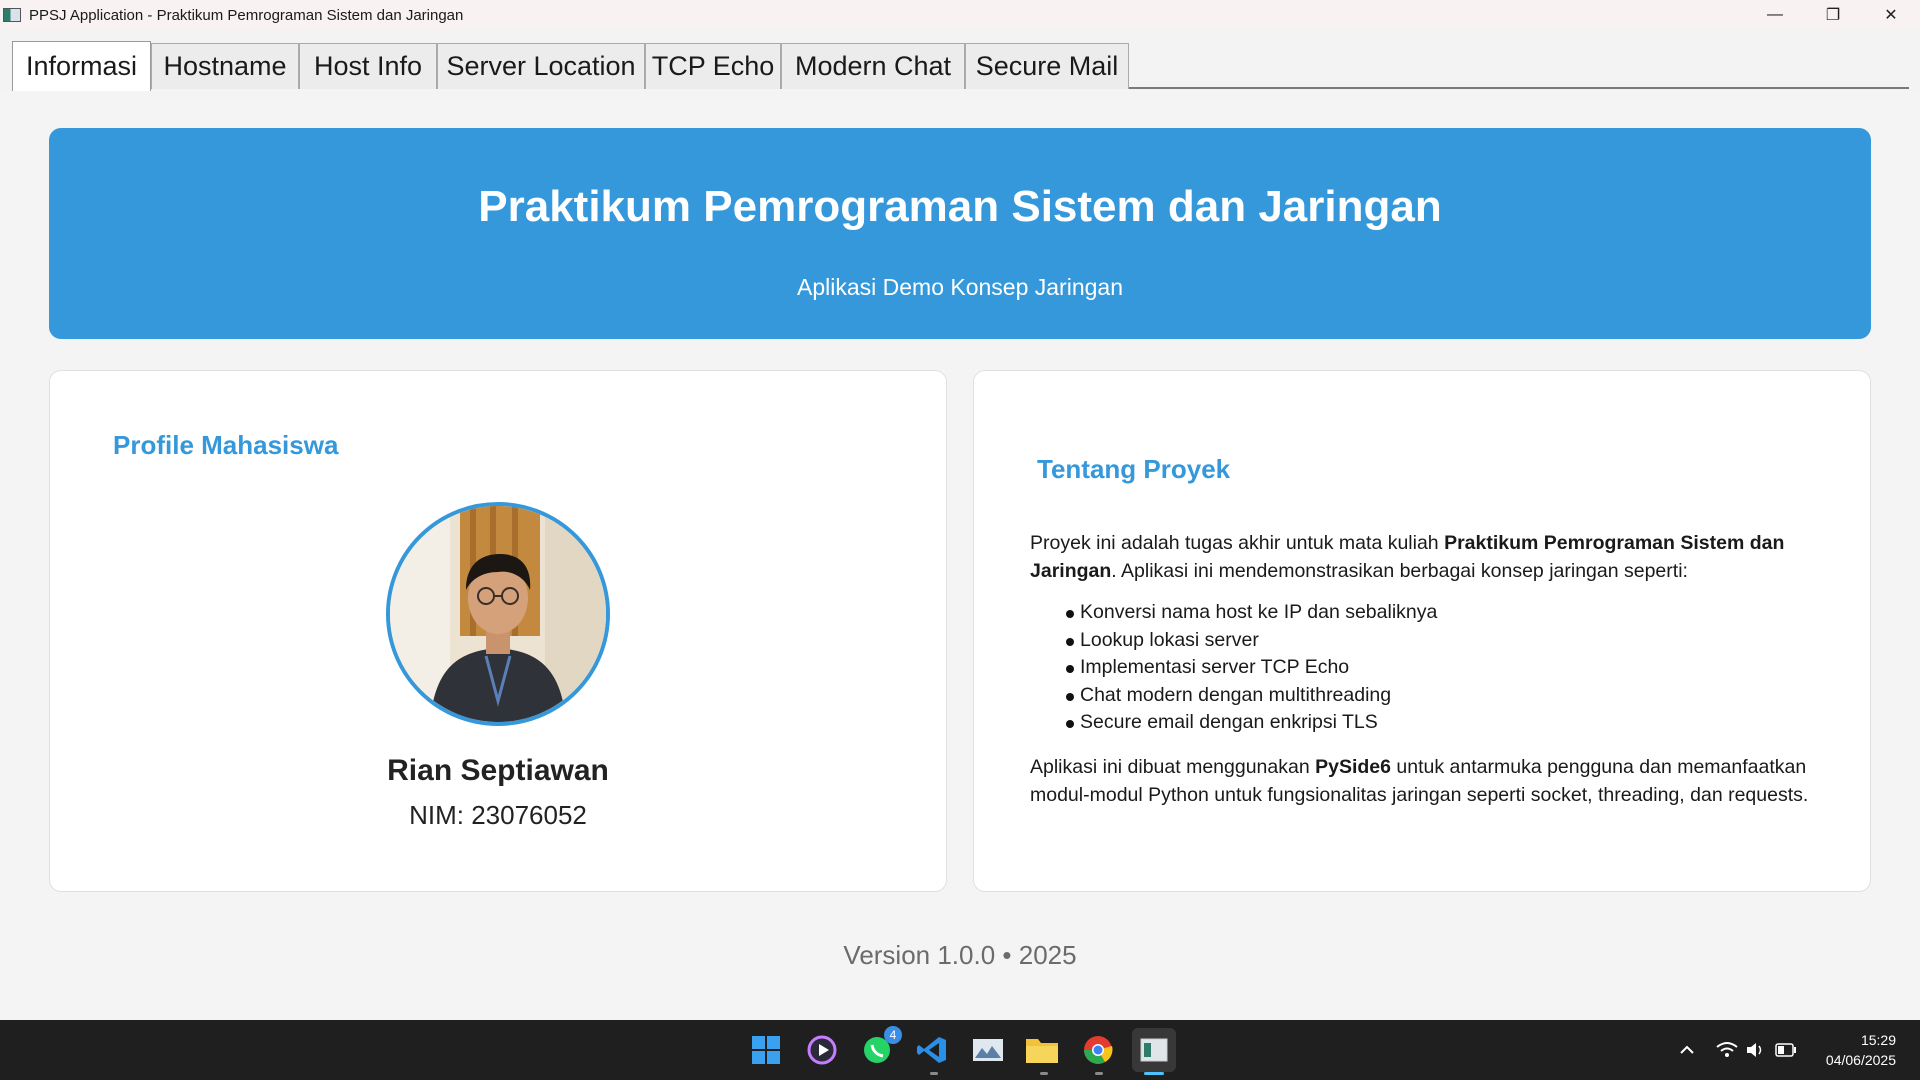  I want to click on system-tray, so click(1687, 1050).